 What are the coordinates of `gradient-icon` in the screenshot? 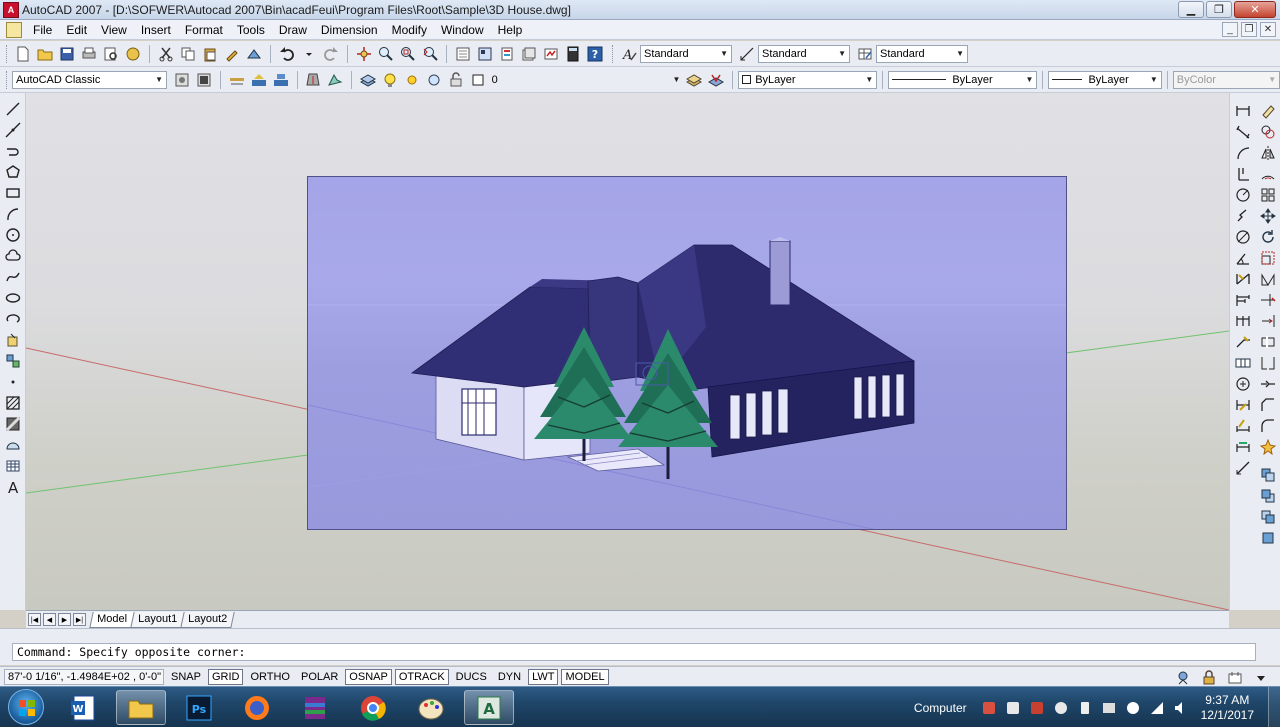 It's located at (13, 424).